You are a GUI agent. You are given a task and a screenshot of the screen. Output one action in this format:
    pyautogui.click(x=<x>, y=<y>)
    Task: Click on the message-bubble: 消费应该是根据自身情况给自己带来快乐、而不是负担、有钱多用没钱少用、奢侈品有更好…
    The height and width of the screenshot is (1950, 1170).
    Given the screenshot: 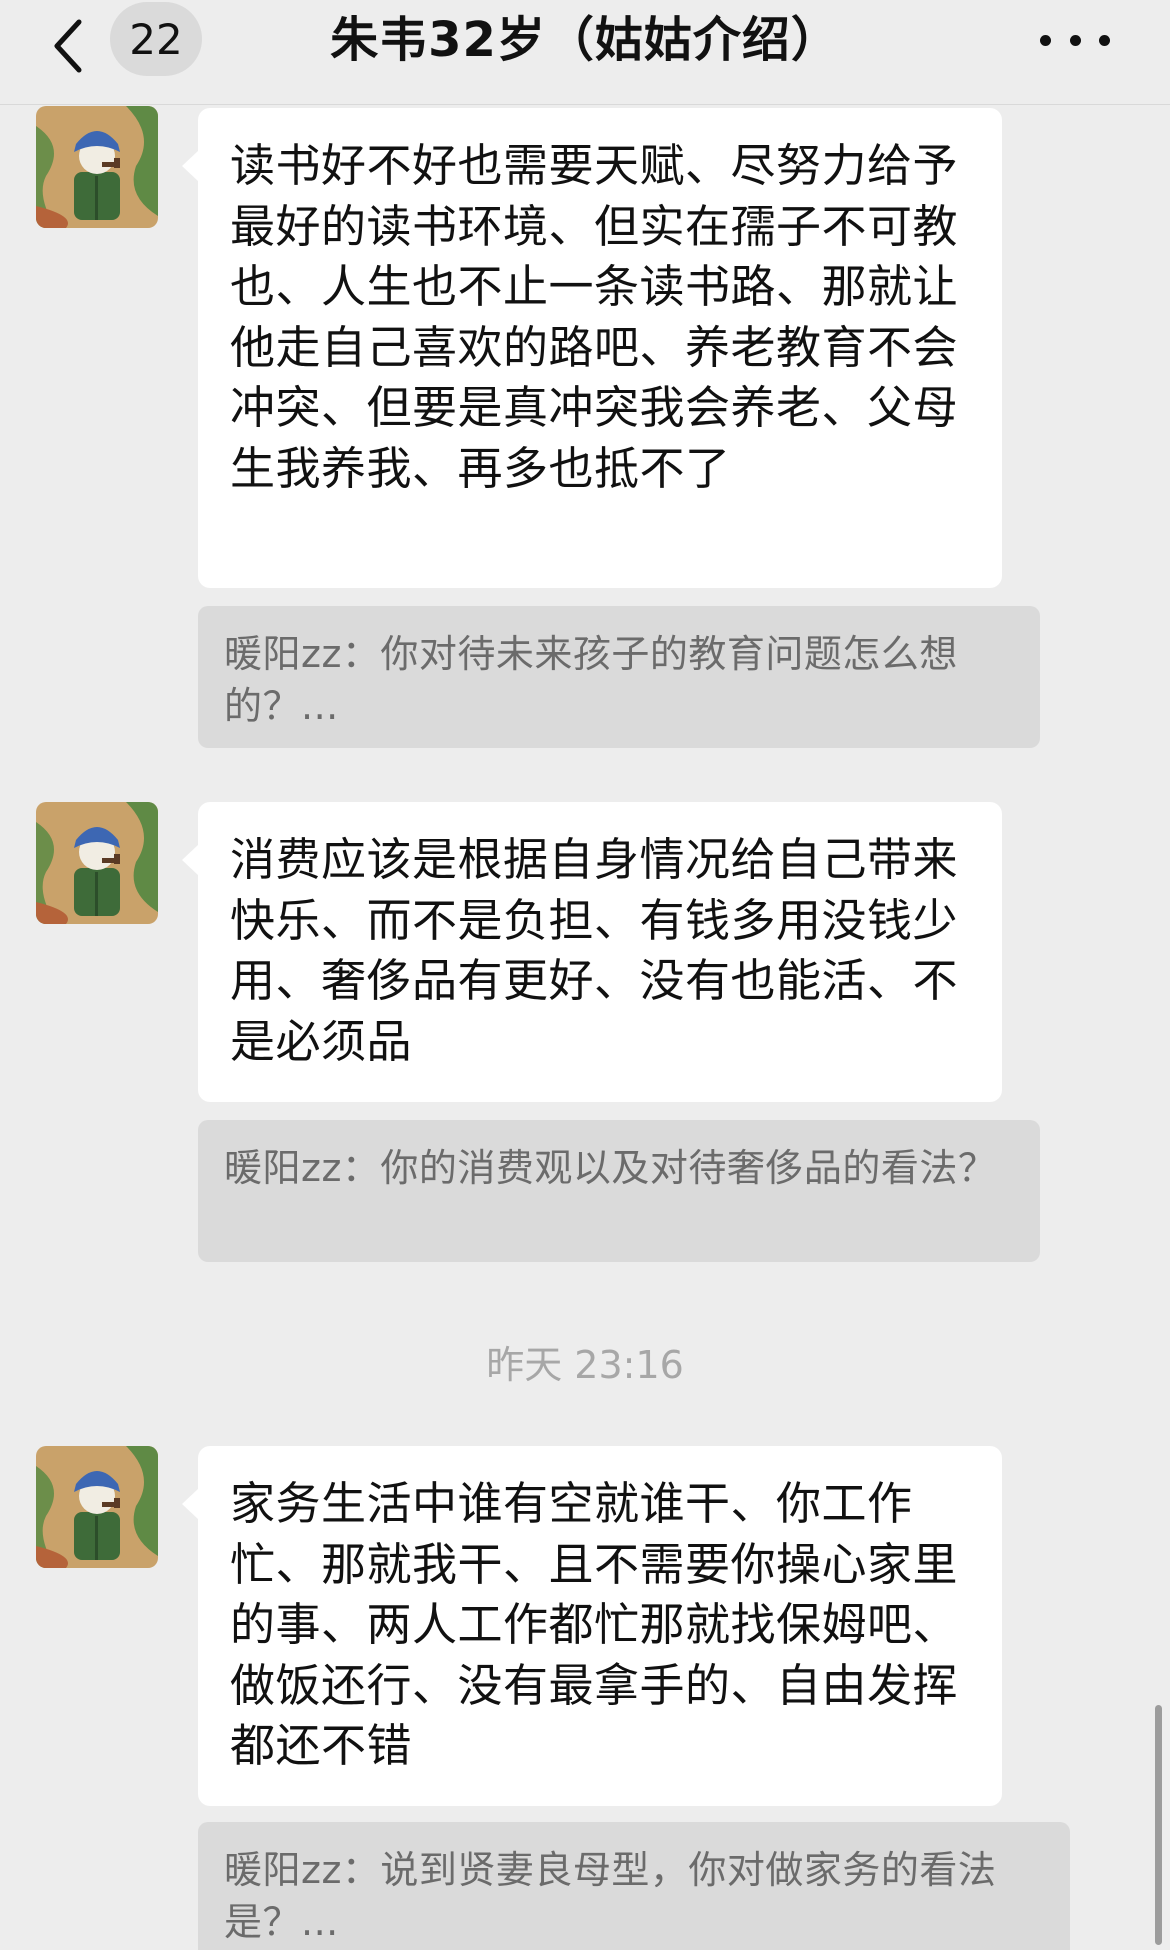 What is the action you would take?
    pyautogui.click(x=592, y=952)
    